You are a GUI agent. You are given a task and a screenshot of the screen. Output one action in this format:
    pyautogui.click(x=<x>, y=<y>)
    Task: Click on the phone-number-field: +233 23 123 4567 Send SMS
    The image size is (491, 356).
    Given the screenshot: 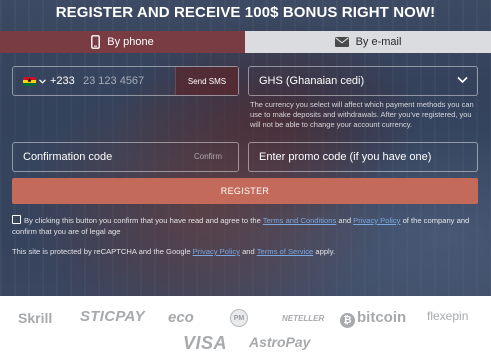 What is the action you would take?
    pyautogui.click(x=125, y=81)
    